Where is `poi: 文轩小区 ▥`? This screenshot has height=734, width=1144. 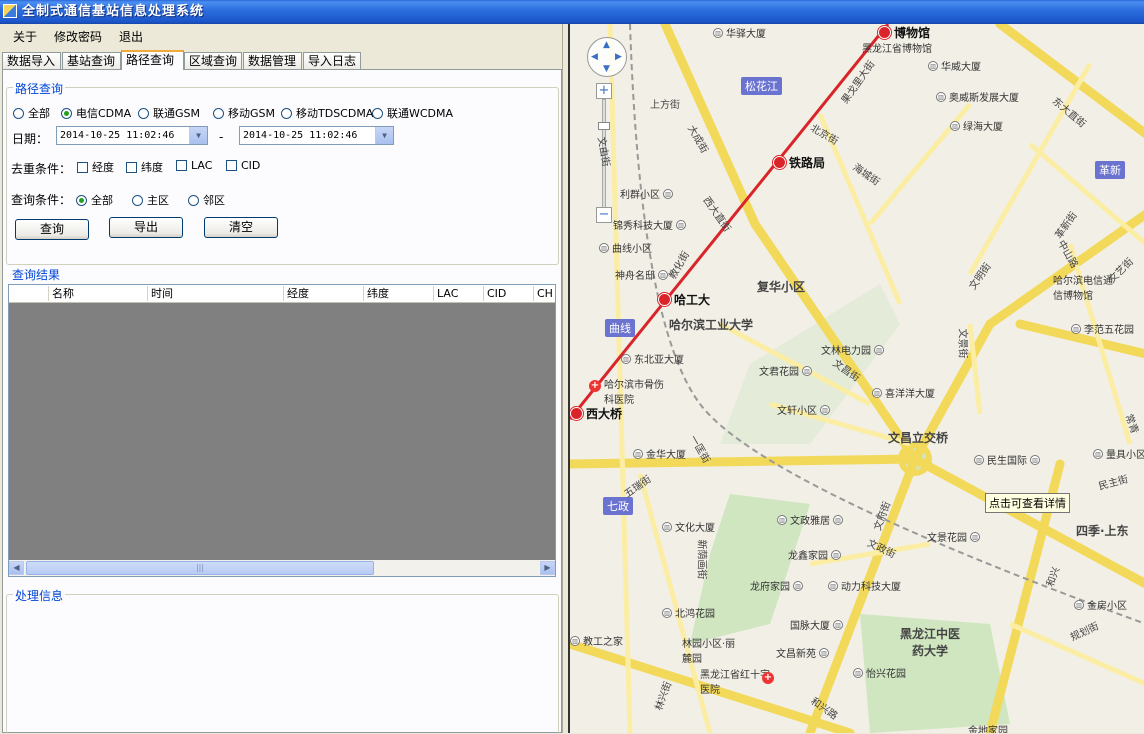 poi: 文轩小区 ▥ is located at coordinates (805, 409).